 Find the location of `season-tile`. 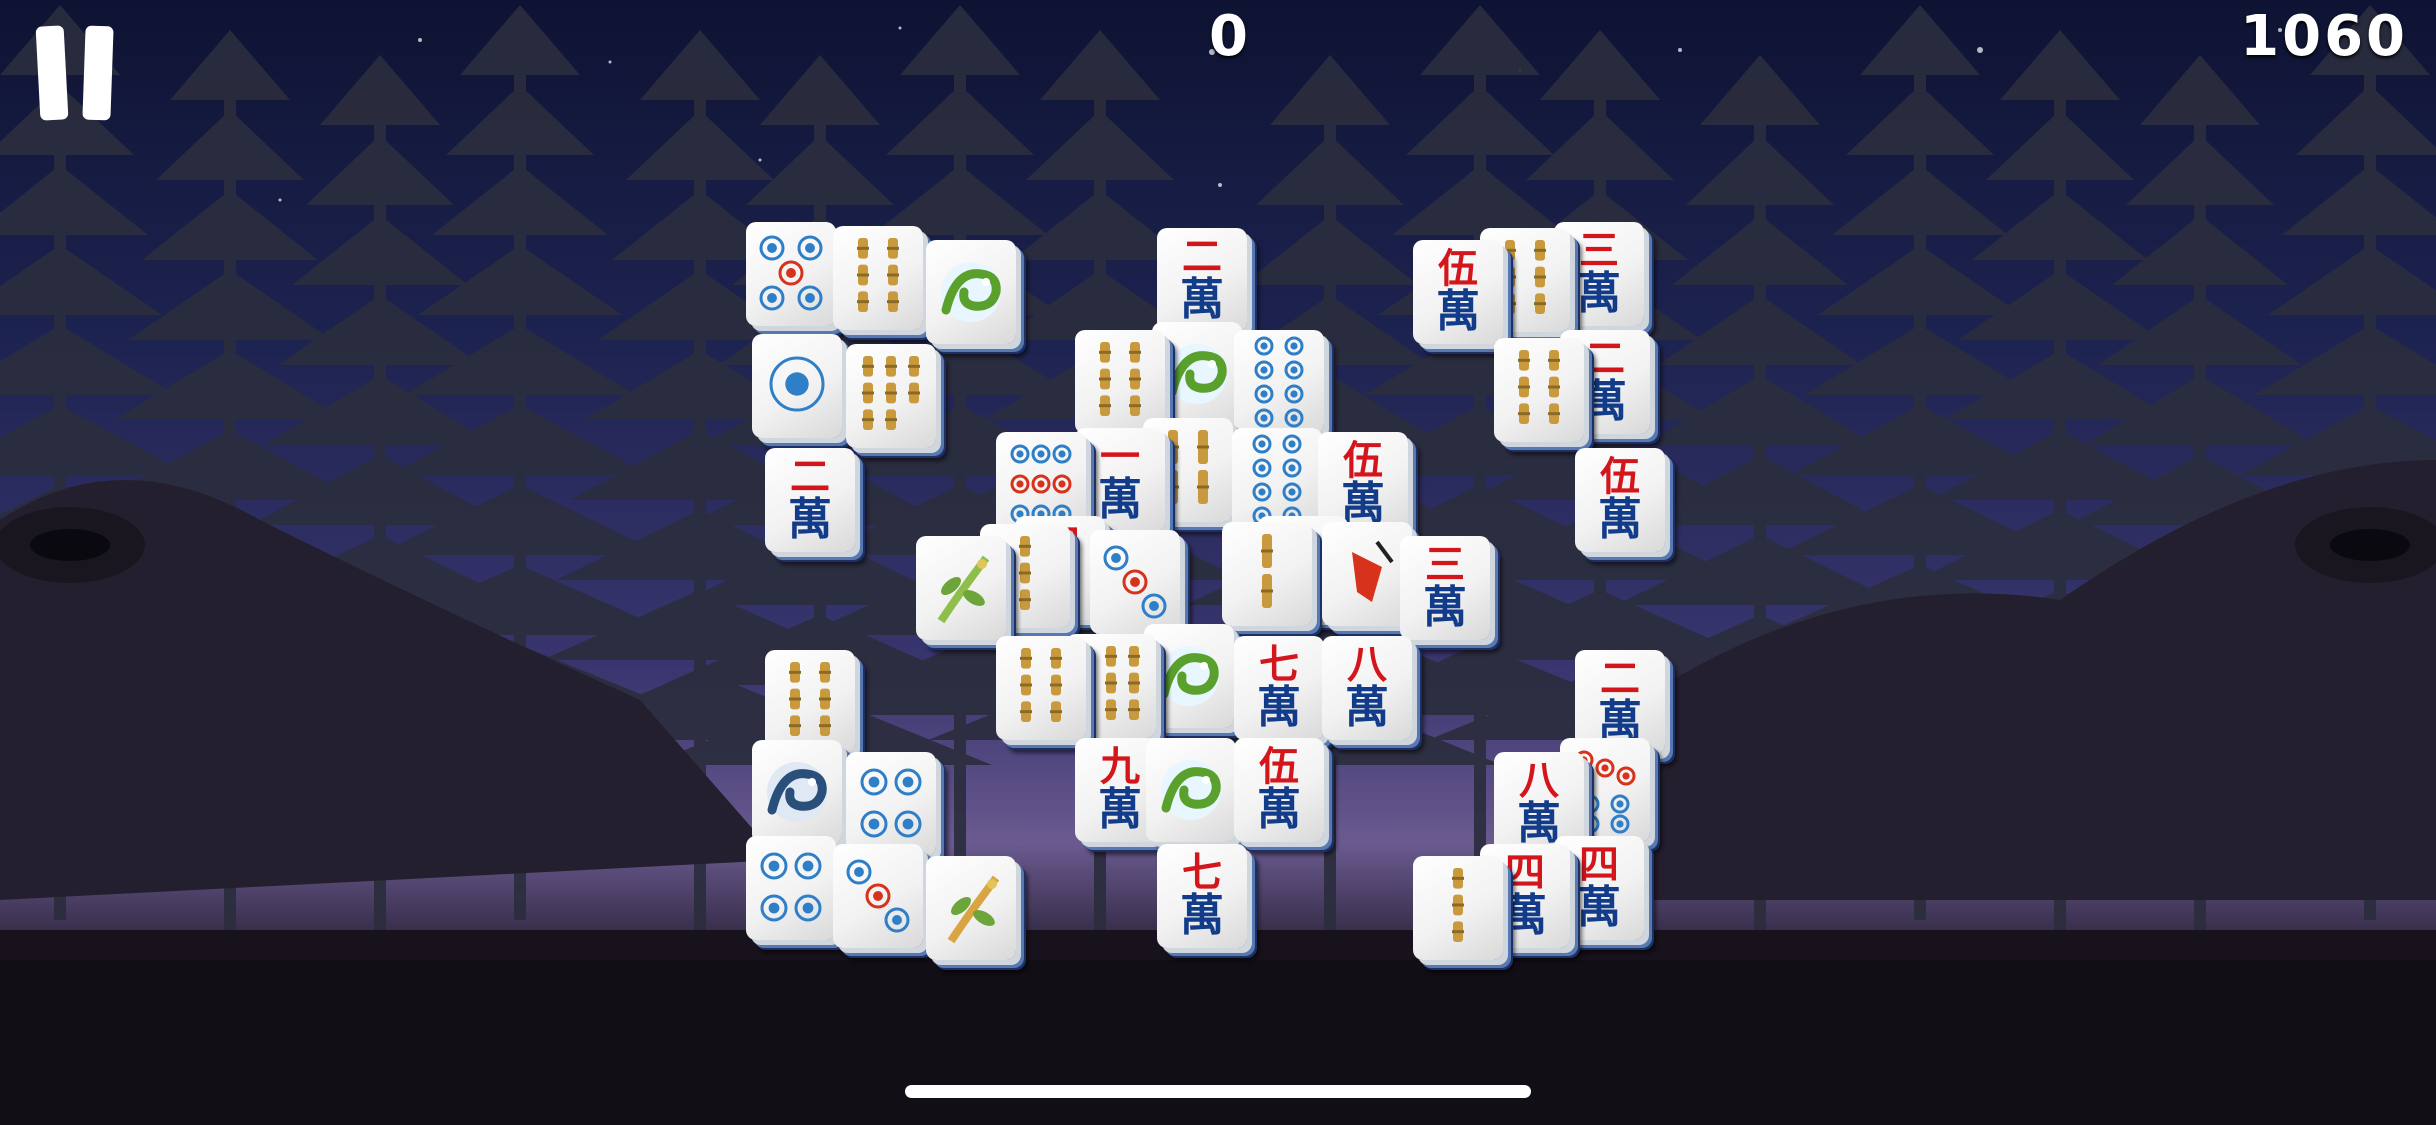

season-tile is located at coordinates (1367, 574).